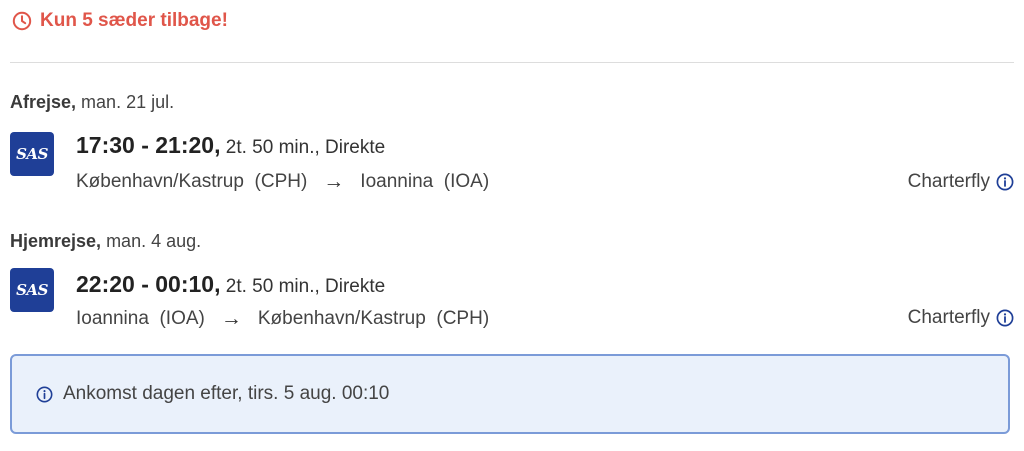 The width and height of the screenshot is (1024, 451). I want to click on outbound-date: man. 21 jul., so click(125, 102).